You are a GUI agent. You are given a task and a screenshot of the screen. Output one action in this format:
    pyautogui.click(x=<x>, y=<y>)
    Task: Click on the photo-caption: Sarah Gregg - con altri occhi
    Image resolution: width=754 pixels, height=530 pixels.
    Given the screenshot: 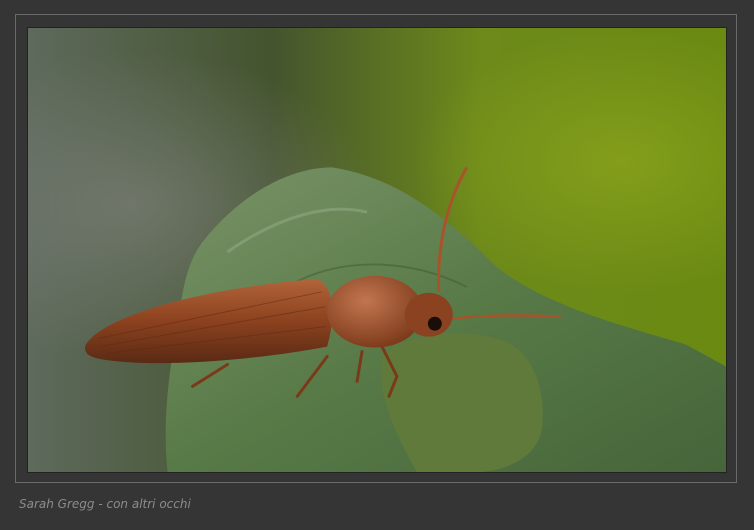 What is the action you would take?
    pyautogui.click(x=105, y=504)
    